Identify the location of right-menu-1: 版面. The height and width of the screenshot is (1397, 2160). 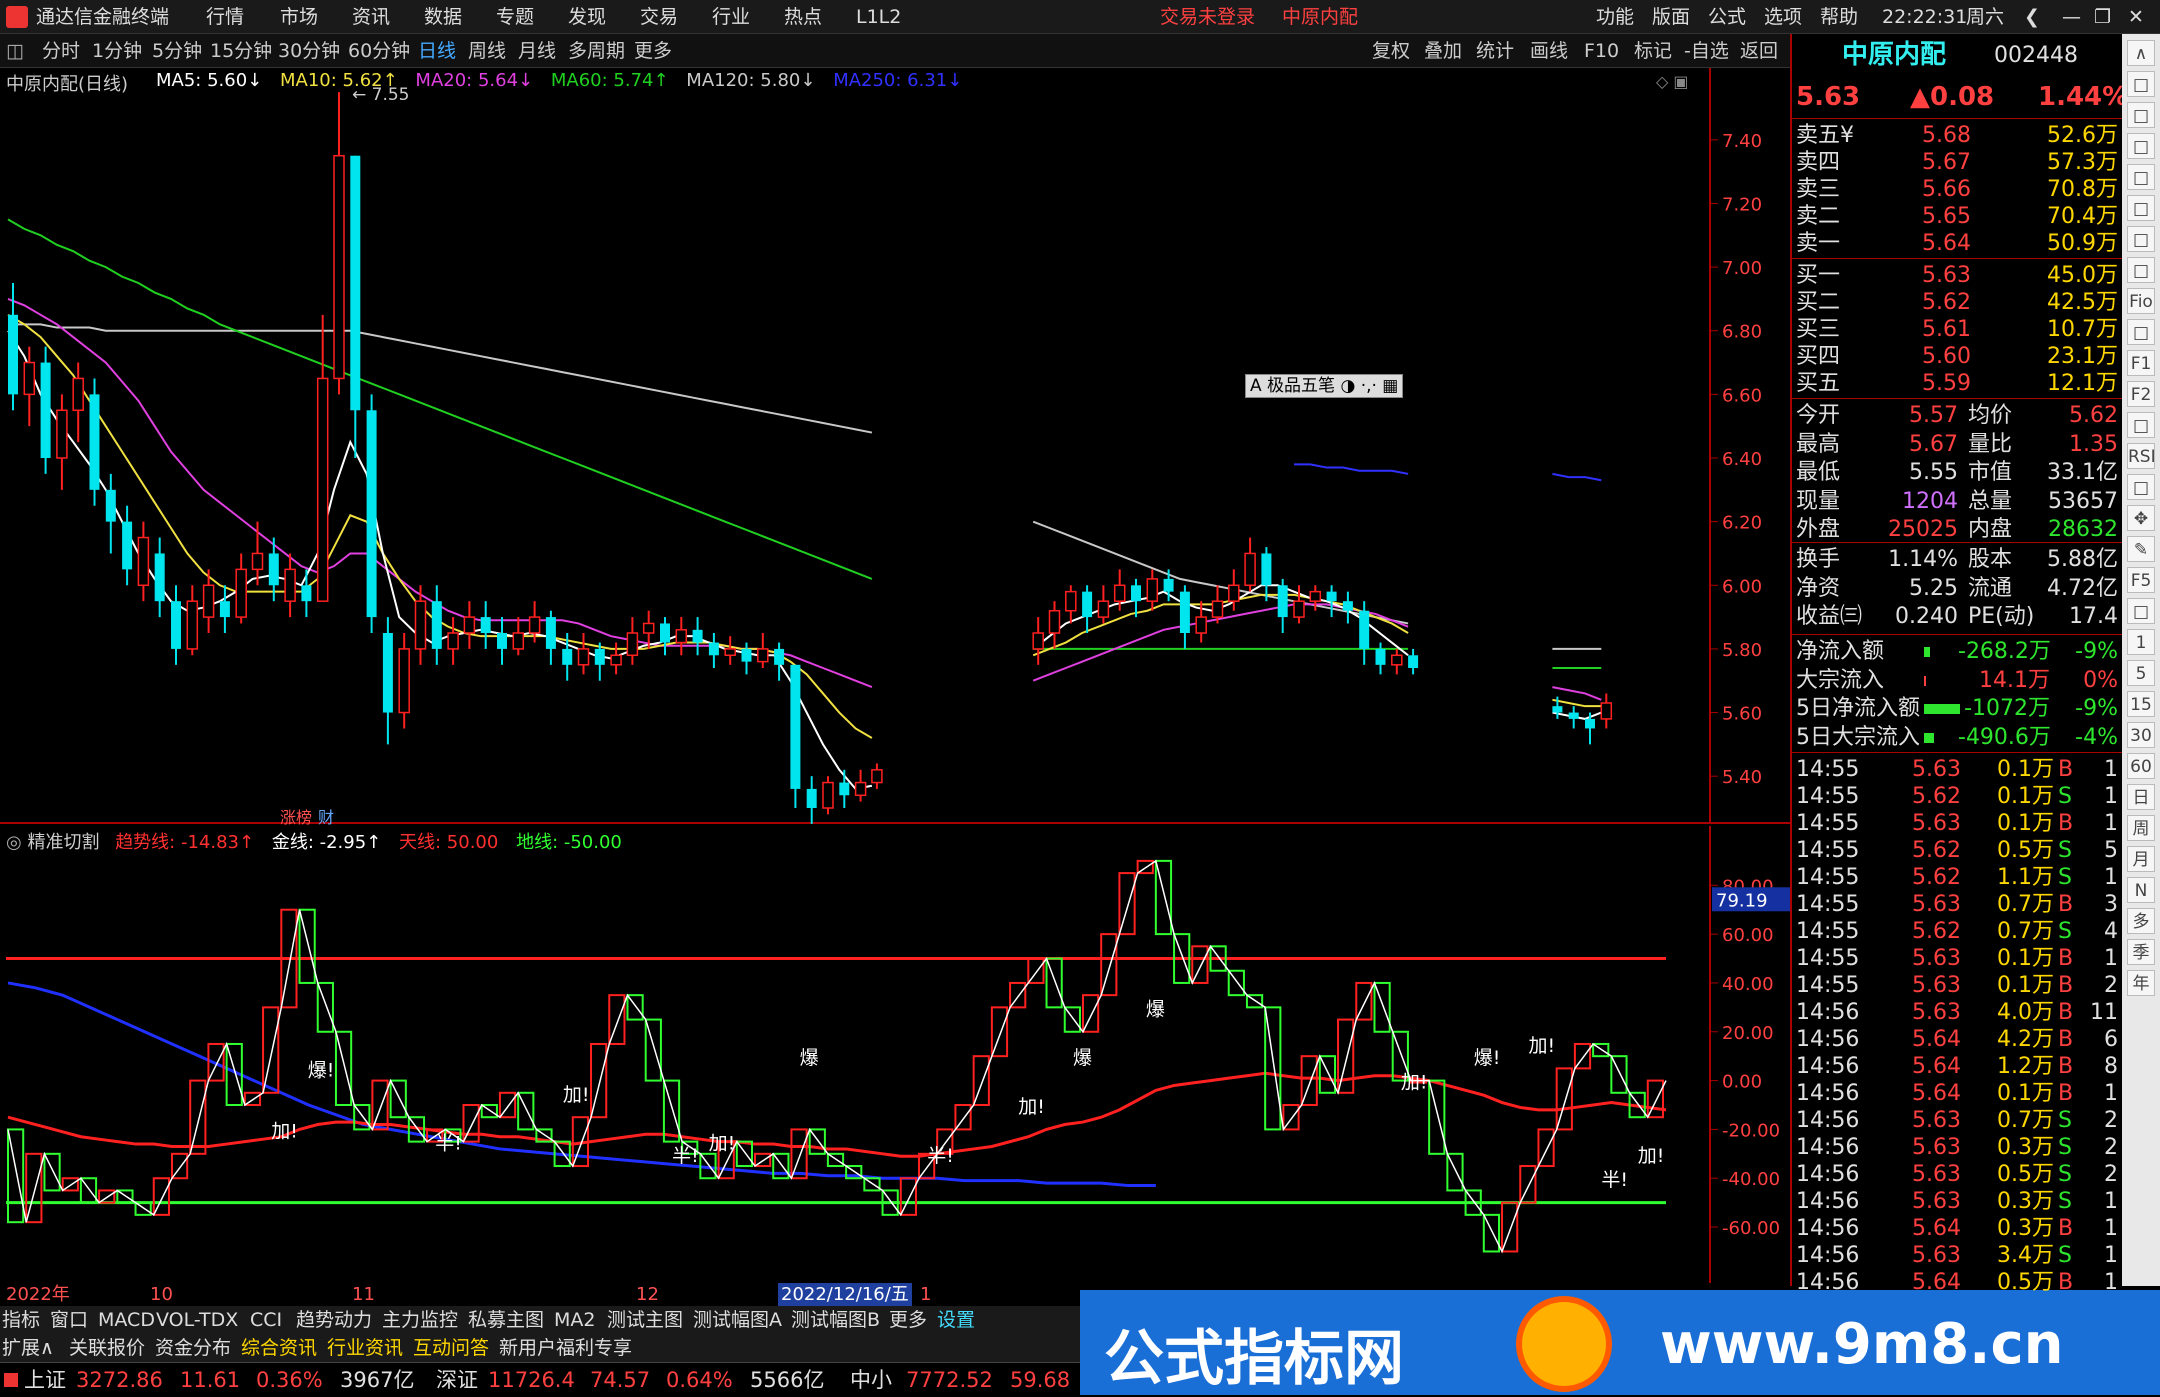
(1671, 17).